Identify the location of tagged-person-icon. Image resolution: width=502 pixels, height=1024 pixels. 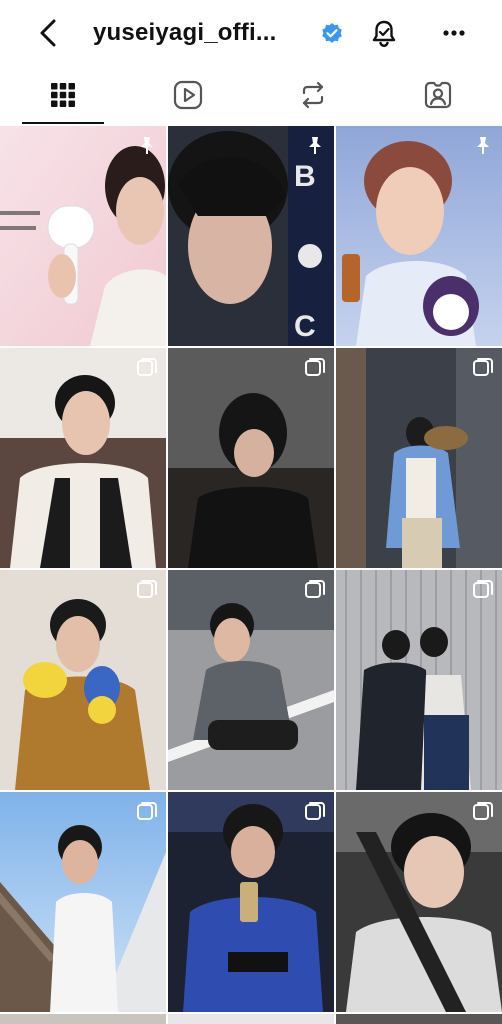
(437, 95).